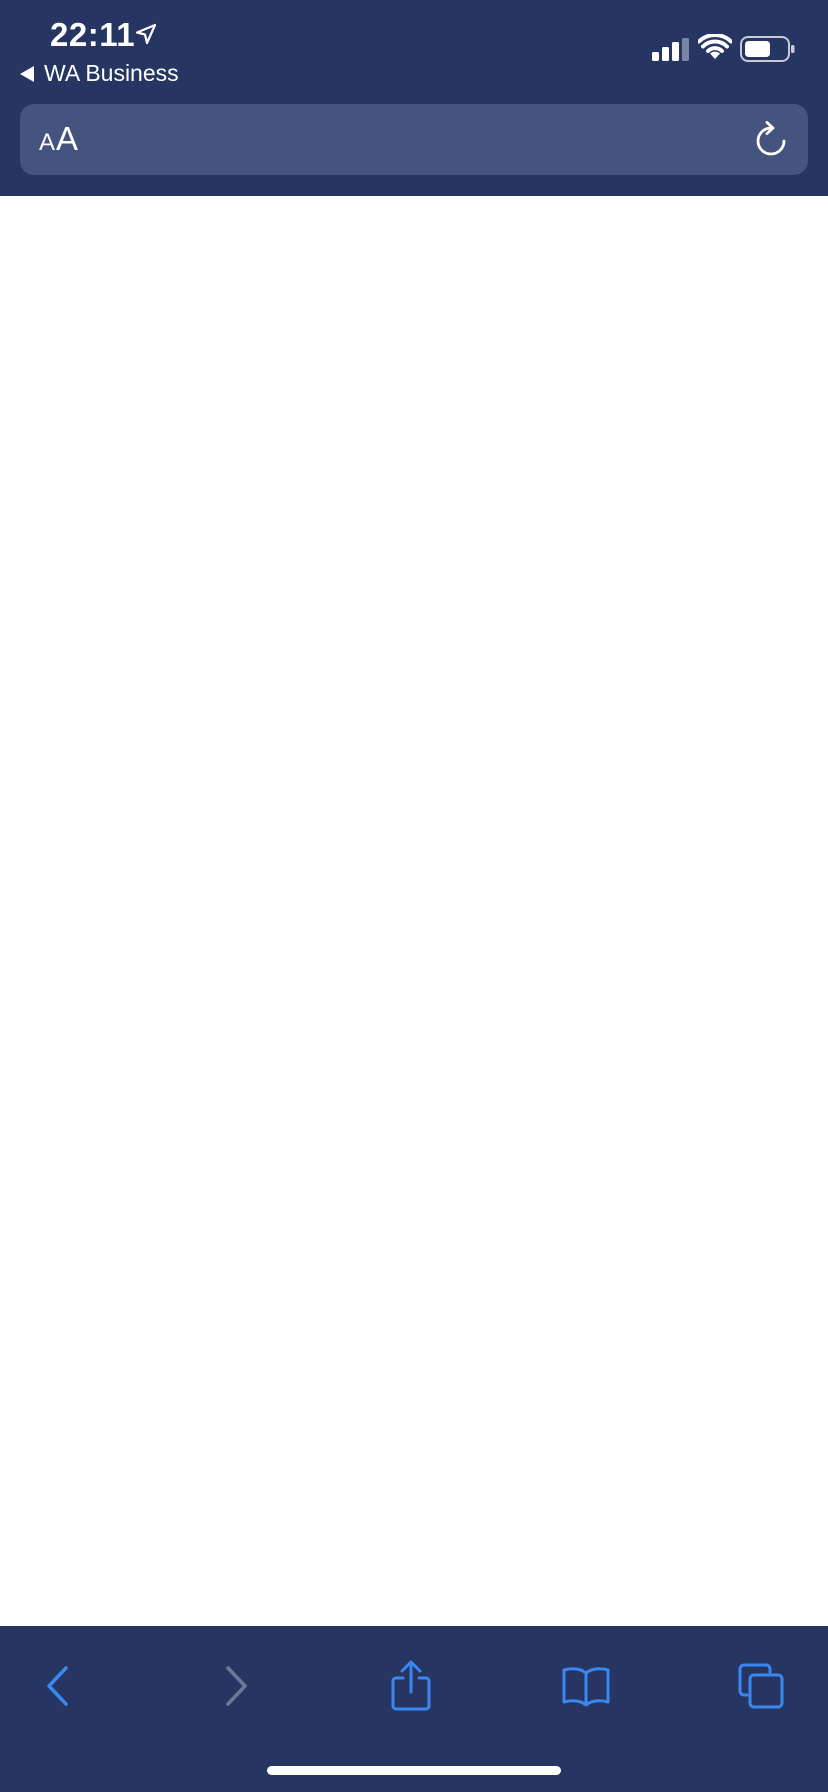 The width and height of the screenshot is (828, 1792). What do you see at coordinates (414, 98) in the screenshot?
I see `top-bar: 22:11 WA Business A A` at bounding box center [414, 98].